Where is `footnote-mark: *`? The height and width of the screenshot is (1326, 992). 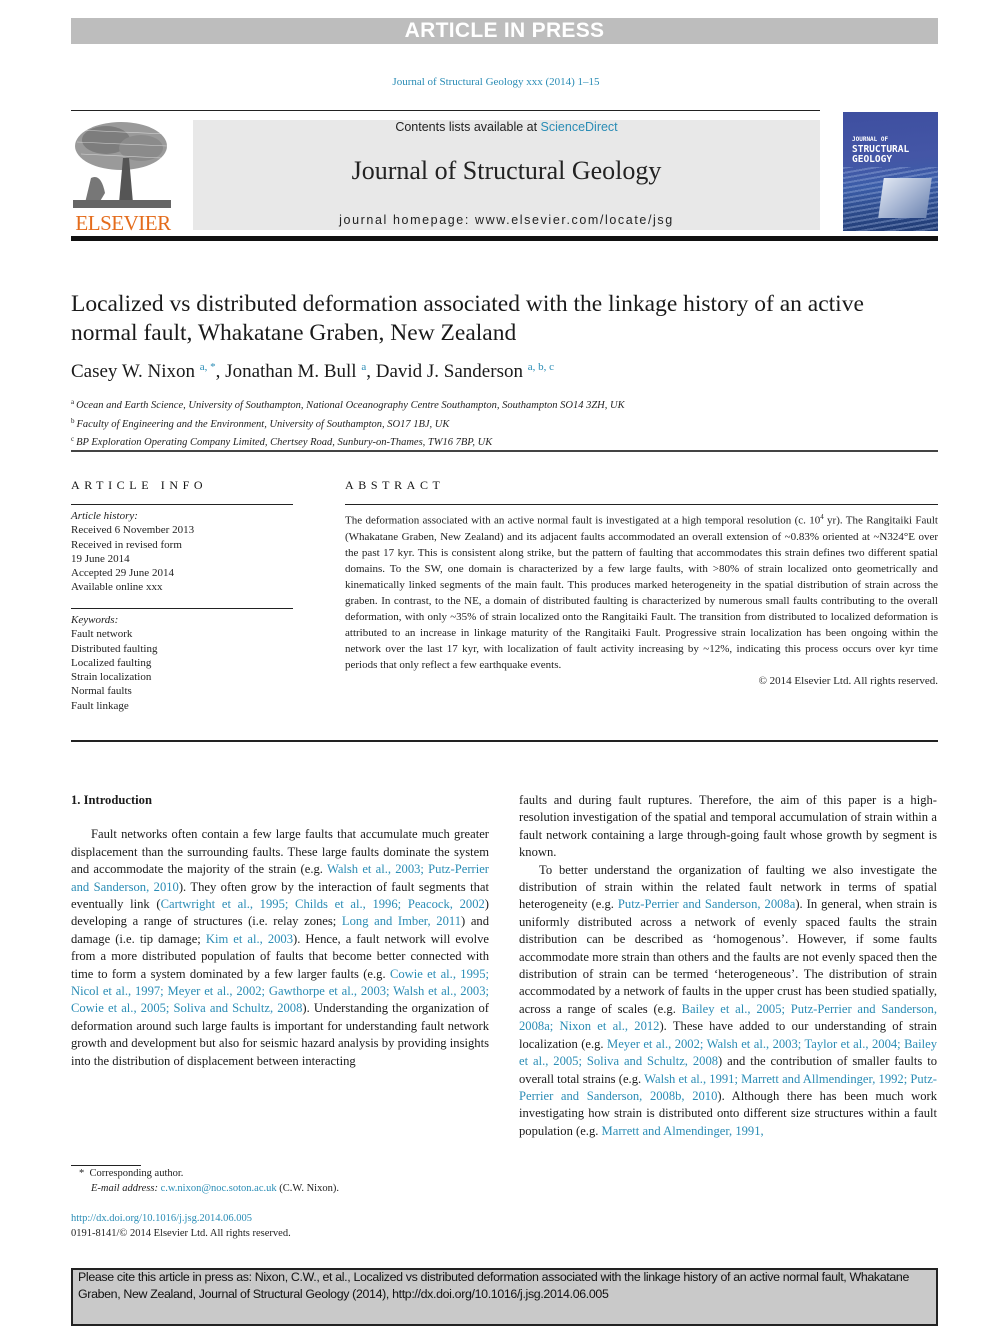 footnote-mark: * is located at coordinates (82, 1173).